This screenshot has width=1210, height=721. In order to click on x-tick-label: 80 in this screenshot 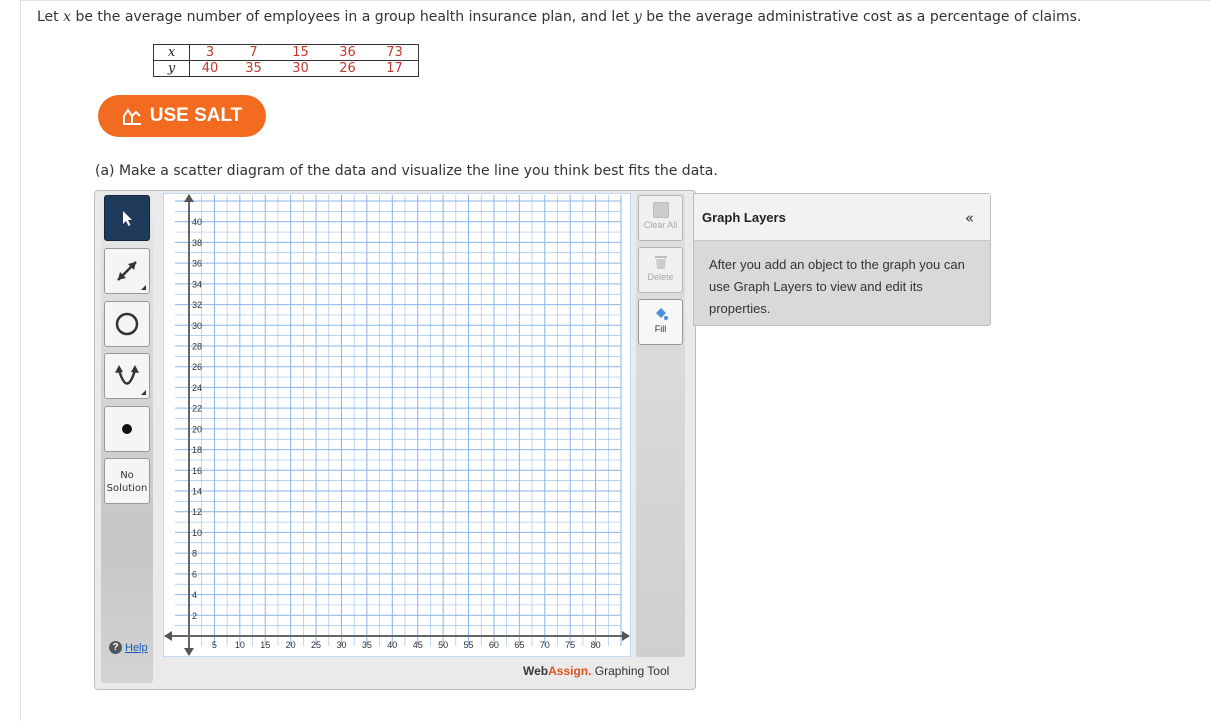, I will do `click(596, 645)`.